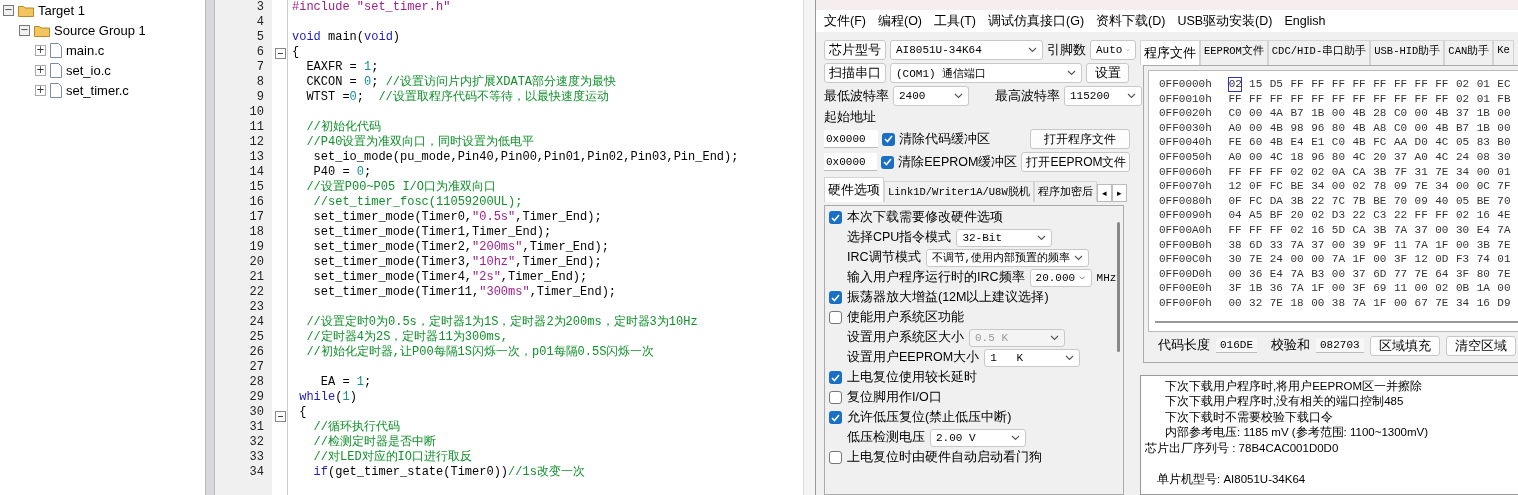 The width and height of the screenshot is (1518, 495). Describe the element at coordinates (978, 437) in the screenshot. I see `dropdown: 2.00 V` at that location.